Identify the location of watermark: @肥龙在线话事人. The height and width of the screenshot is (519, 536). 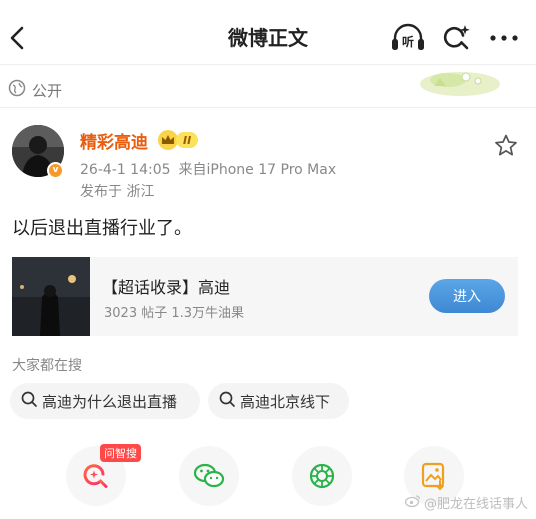
(466, 502).